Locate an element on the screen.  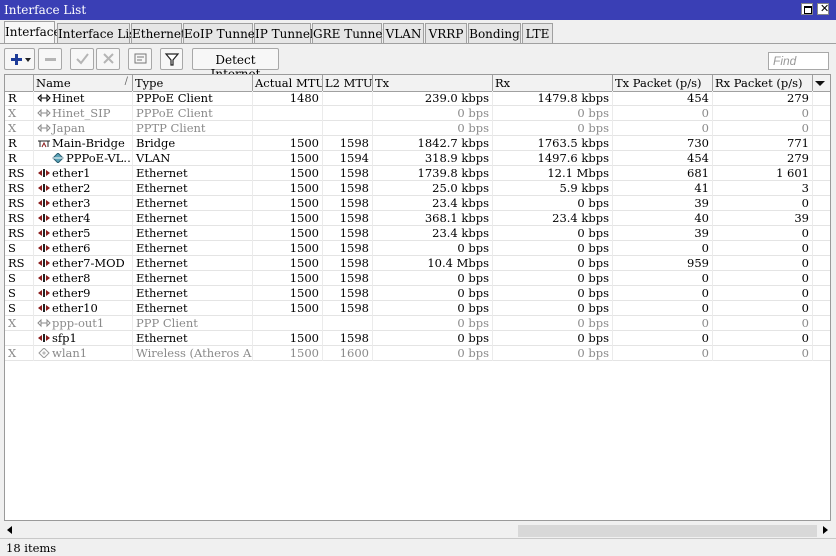
tab-interface-list: Interface List is located at coordinates (98, 33).